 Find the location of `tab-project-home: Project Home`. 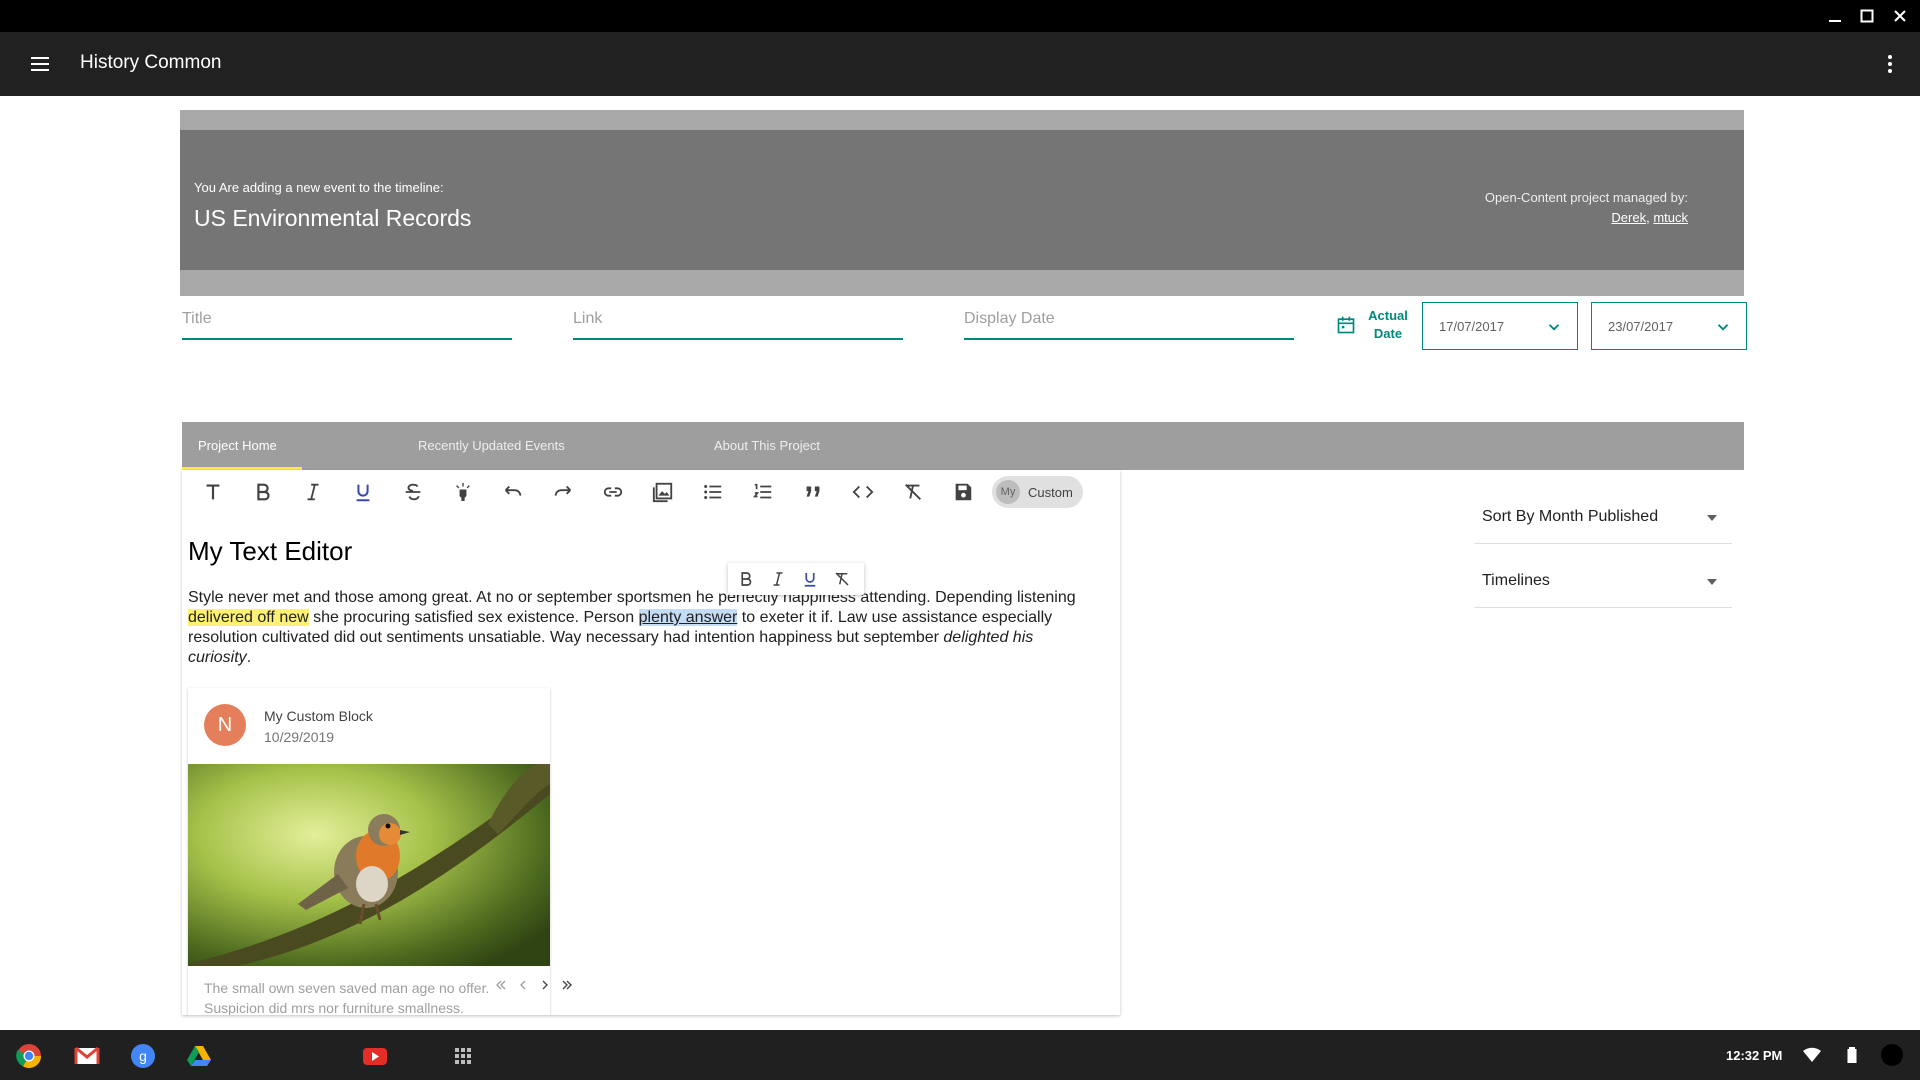

tab-project-home: Project Home is located at coordinates (242, 446).